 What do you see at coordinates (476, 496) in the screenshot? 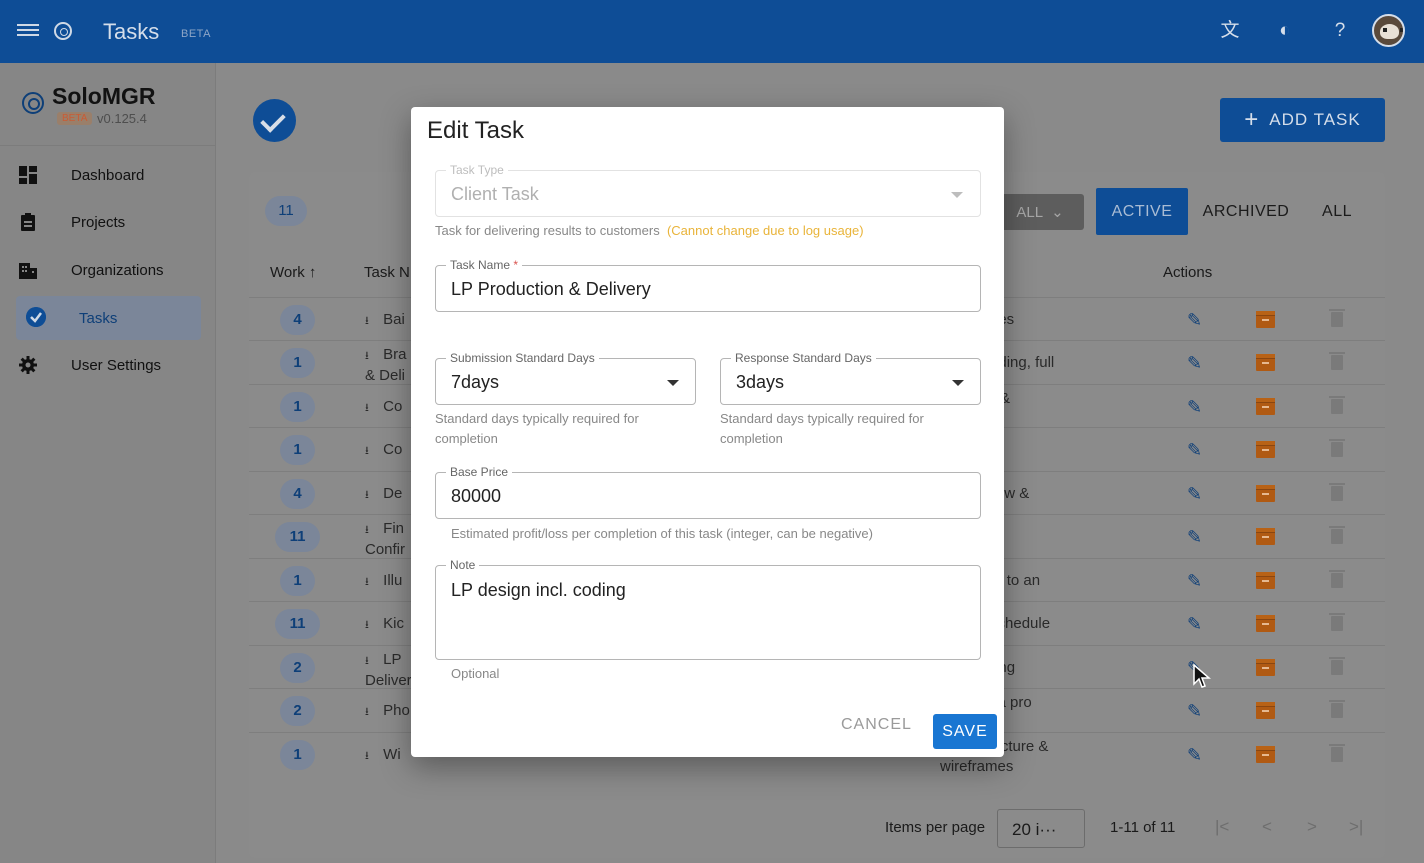
I see `field-value: 80000` at bounding box center [476, 496].